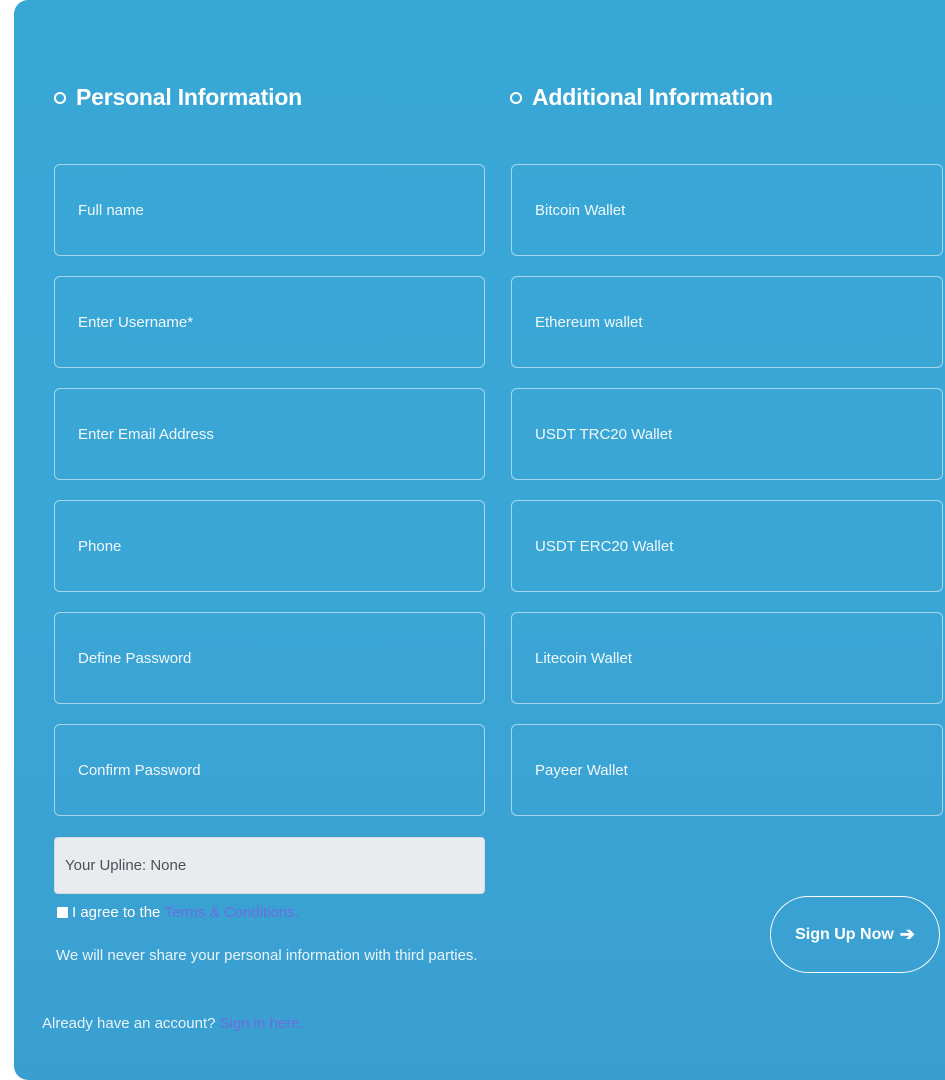  I want to click on sign-up-button: Sign Up Now ➔, so click(855, 934).